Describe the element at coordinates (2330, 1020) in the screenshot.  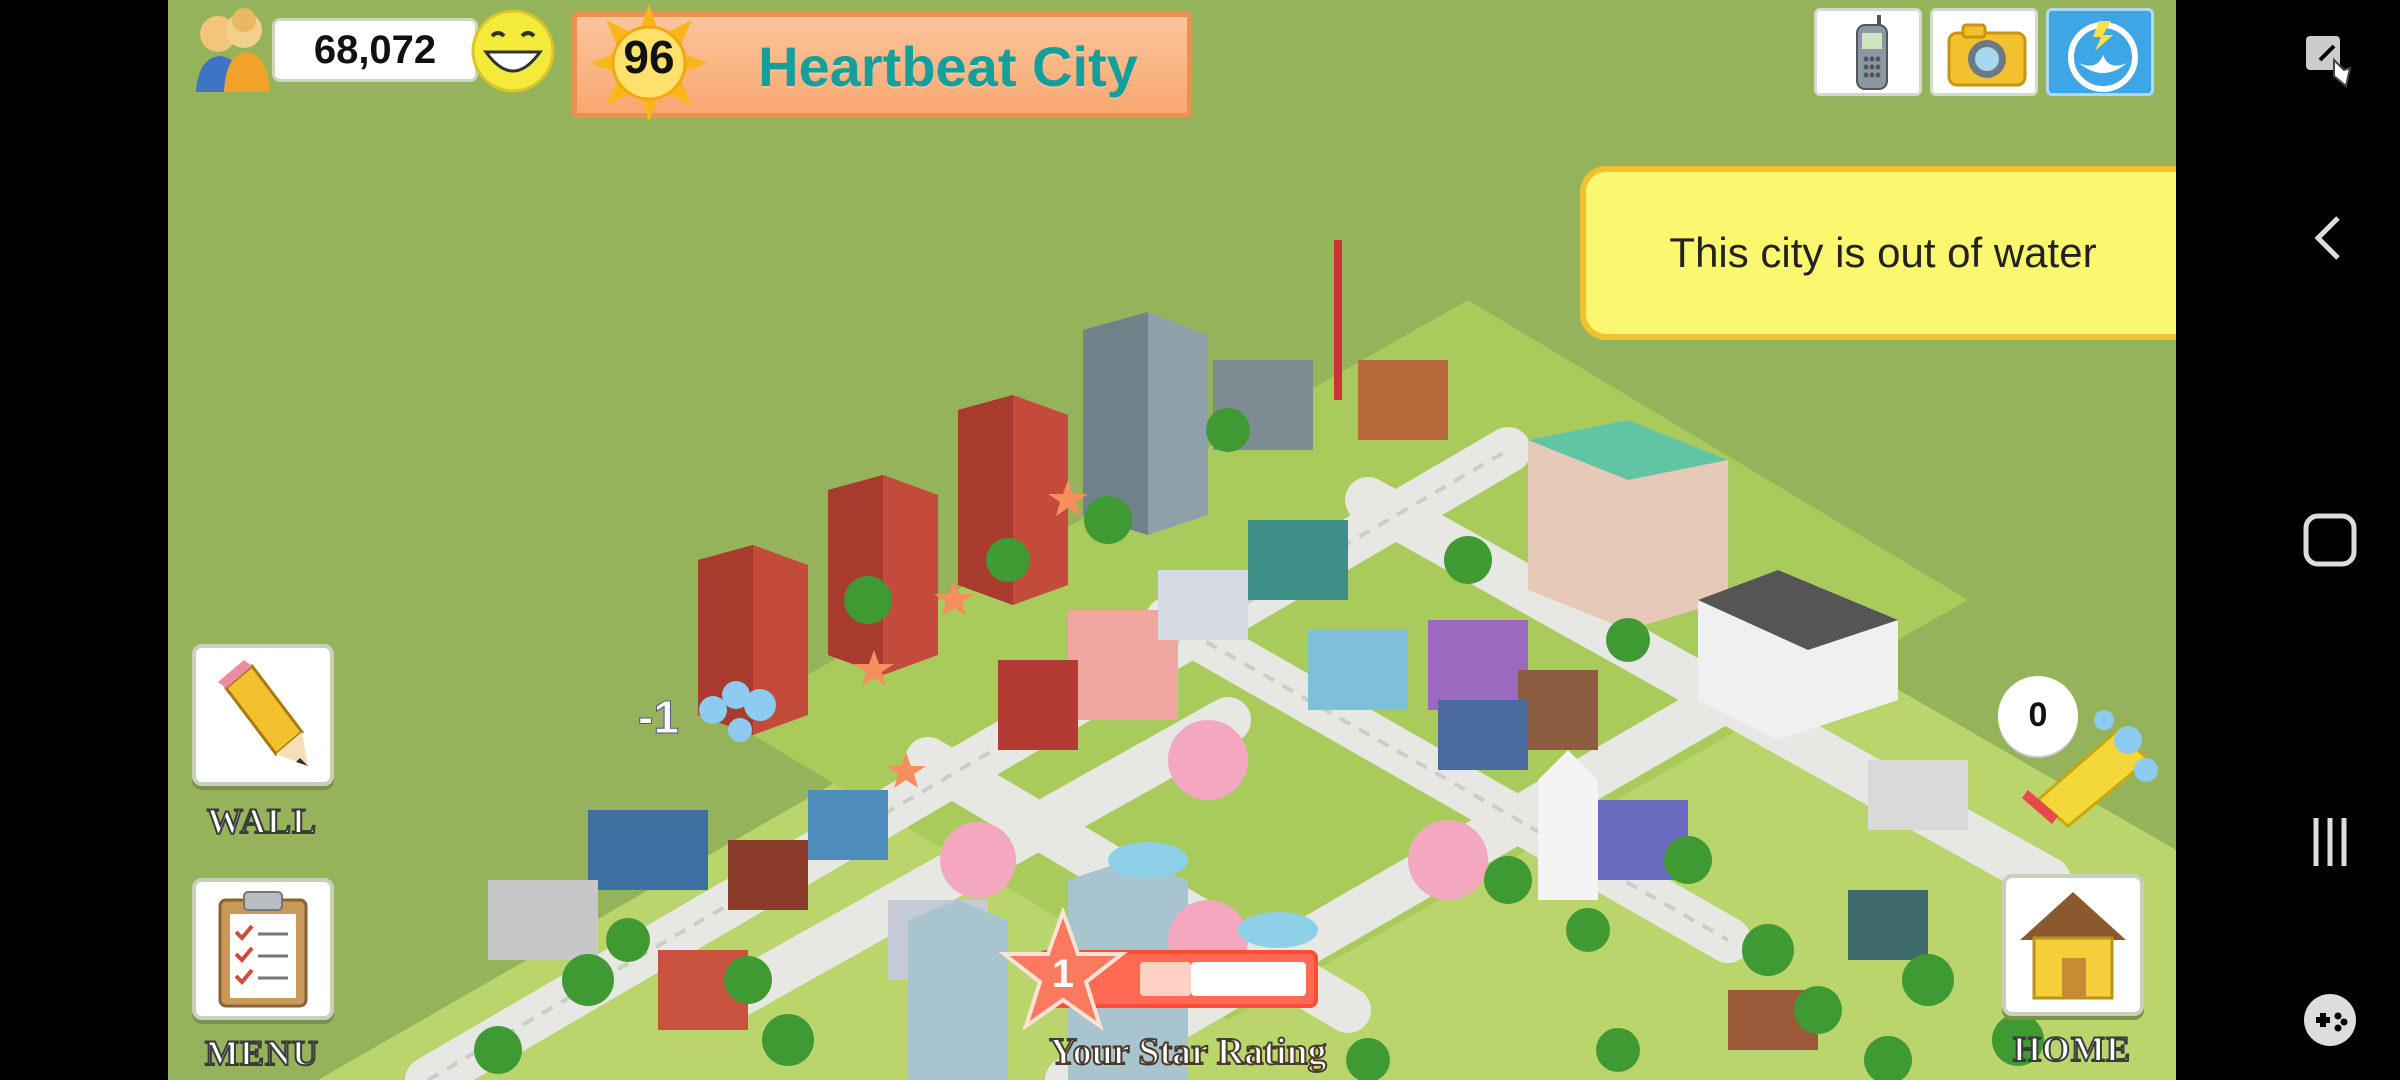
I see `game-launcher-icon` at that location.